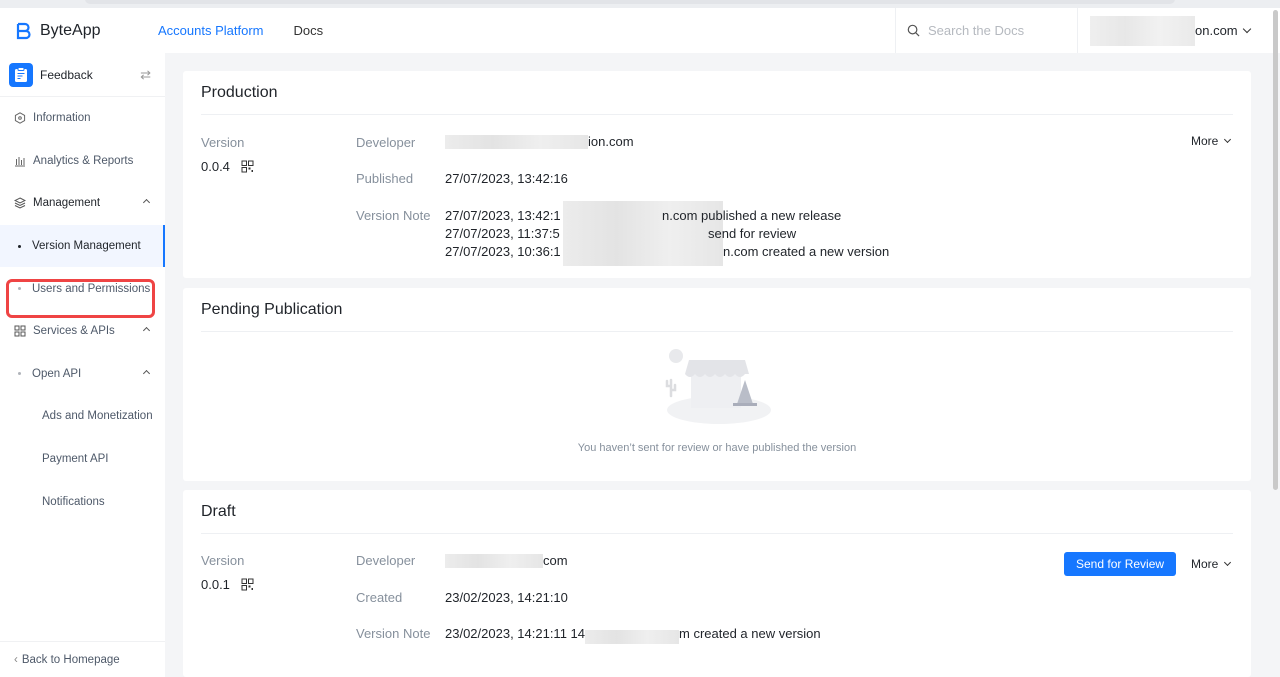 The image size is (1280, 677). Describe the element at coordinates (218, 511) in the screenshot. I see `card-title: Draft` at that location.